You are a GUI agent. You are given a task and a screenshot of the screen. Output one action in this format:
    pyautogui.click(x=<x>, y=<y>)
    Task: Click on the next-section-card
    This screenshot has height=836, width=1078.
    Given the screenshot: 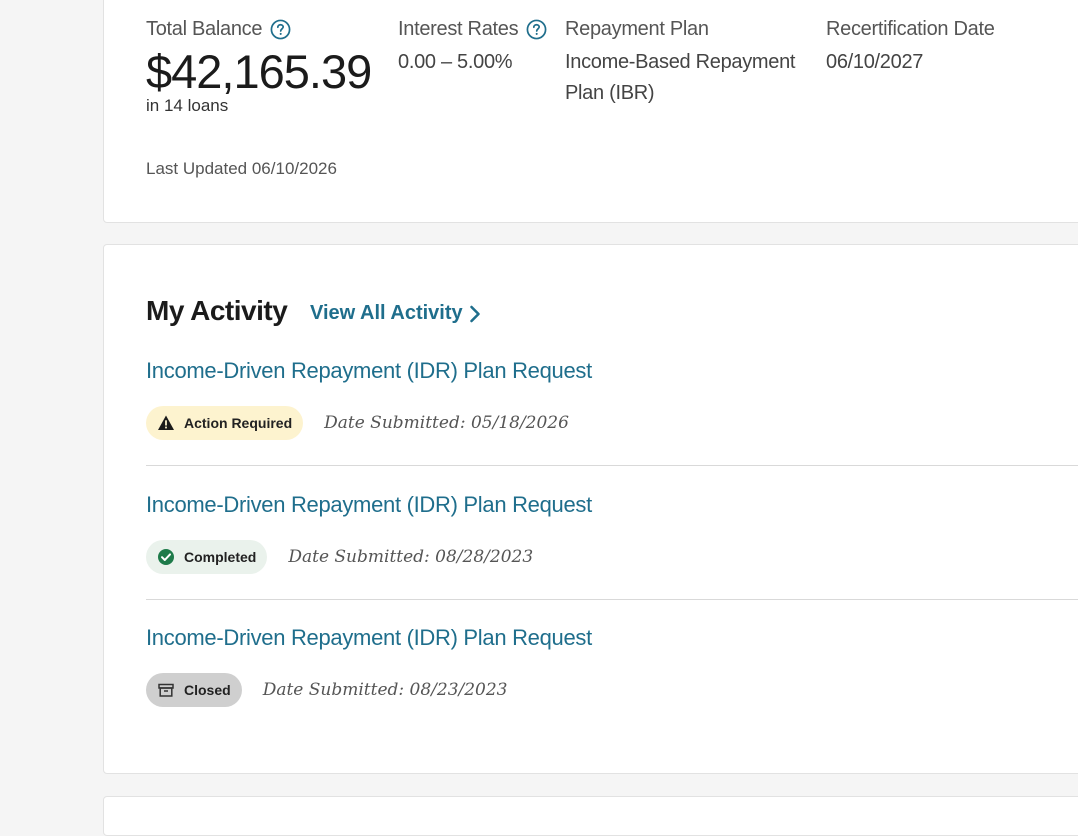 What is the action you would take?
    pyautogui.click(x=590, y=816)
    